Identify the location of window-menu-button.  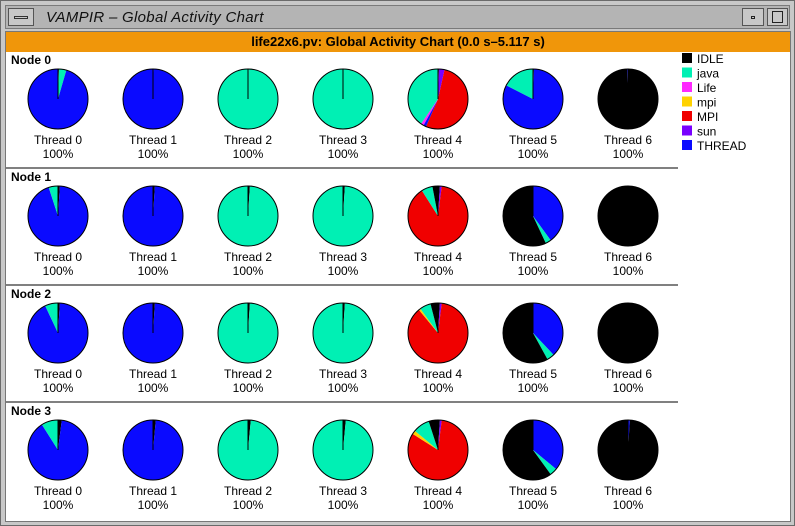
(21, 17).